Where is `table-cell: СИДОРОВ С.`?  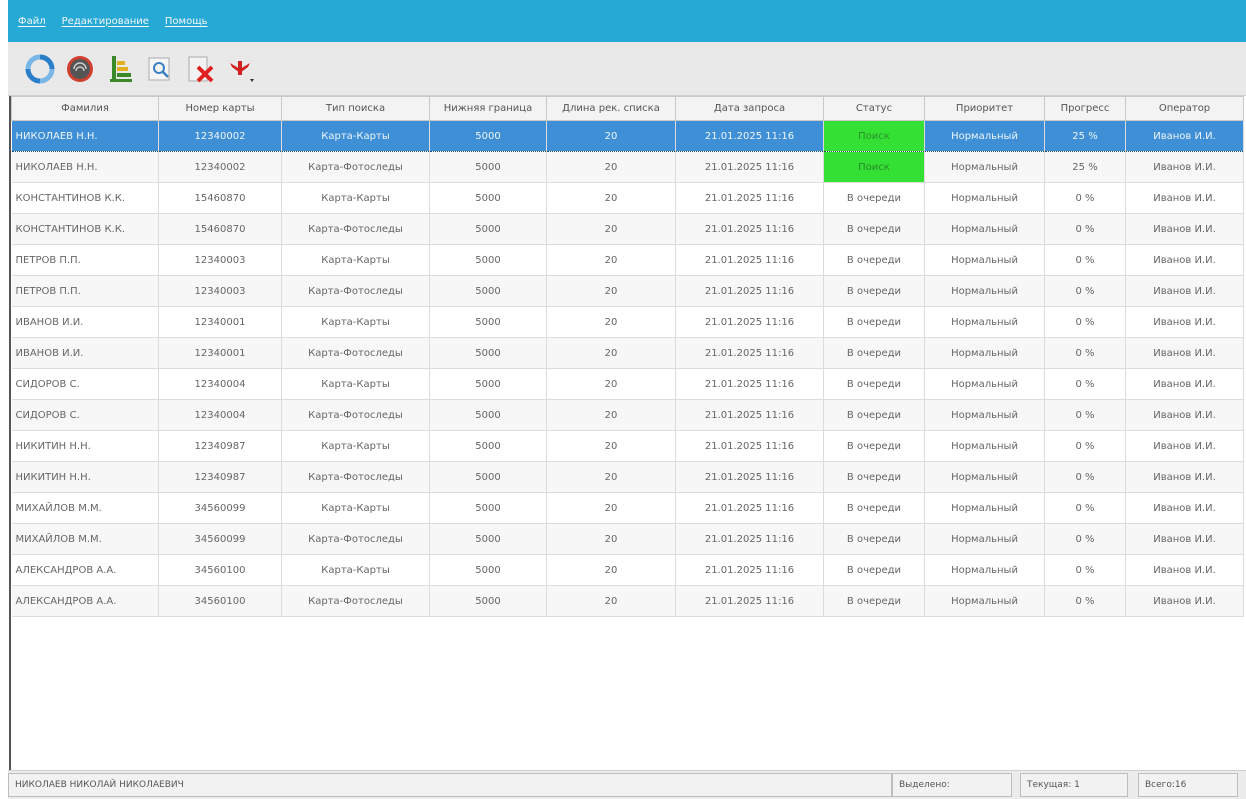
table-cell: СИДОРОВ С. is located at coordinates (85, 384).